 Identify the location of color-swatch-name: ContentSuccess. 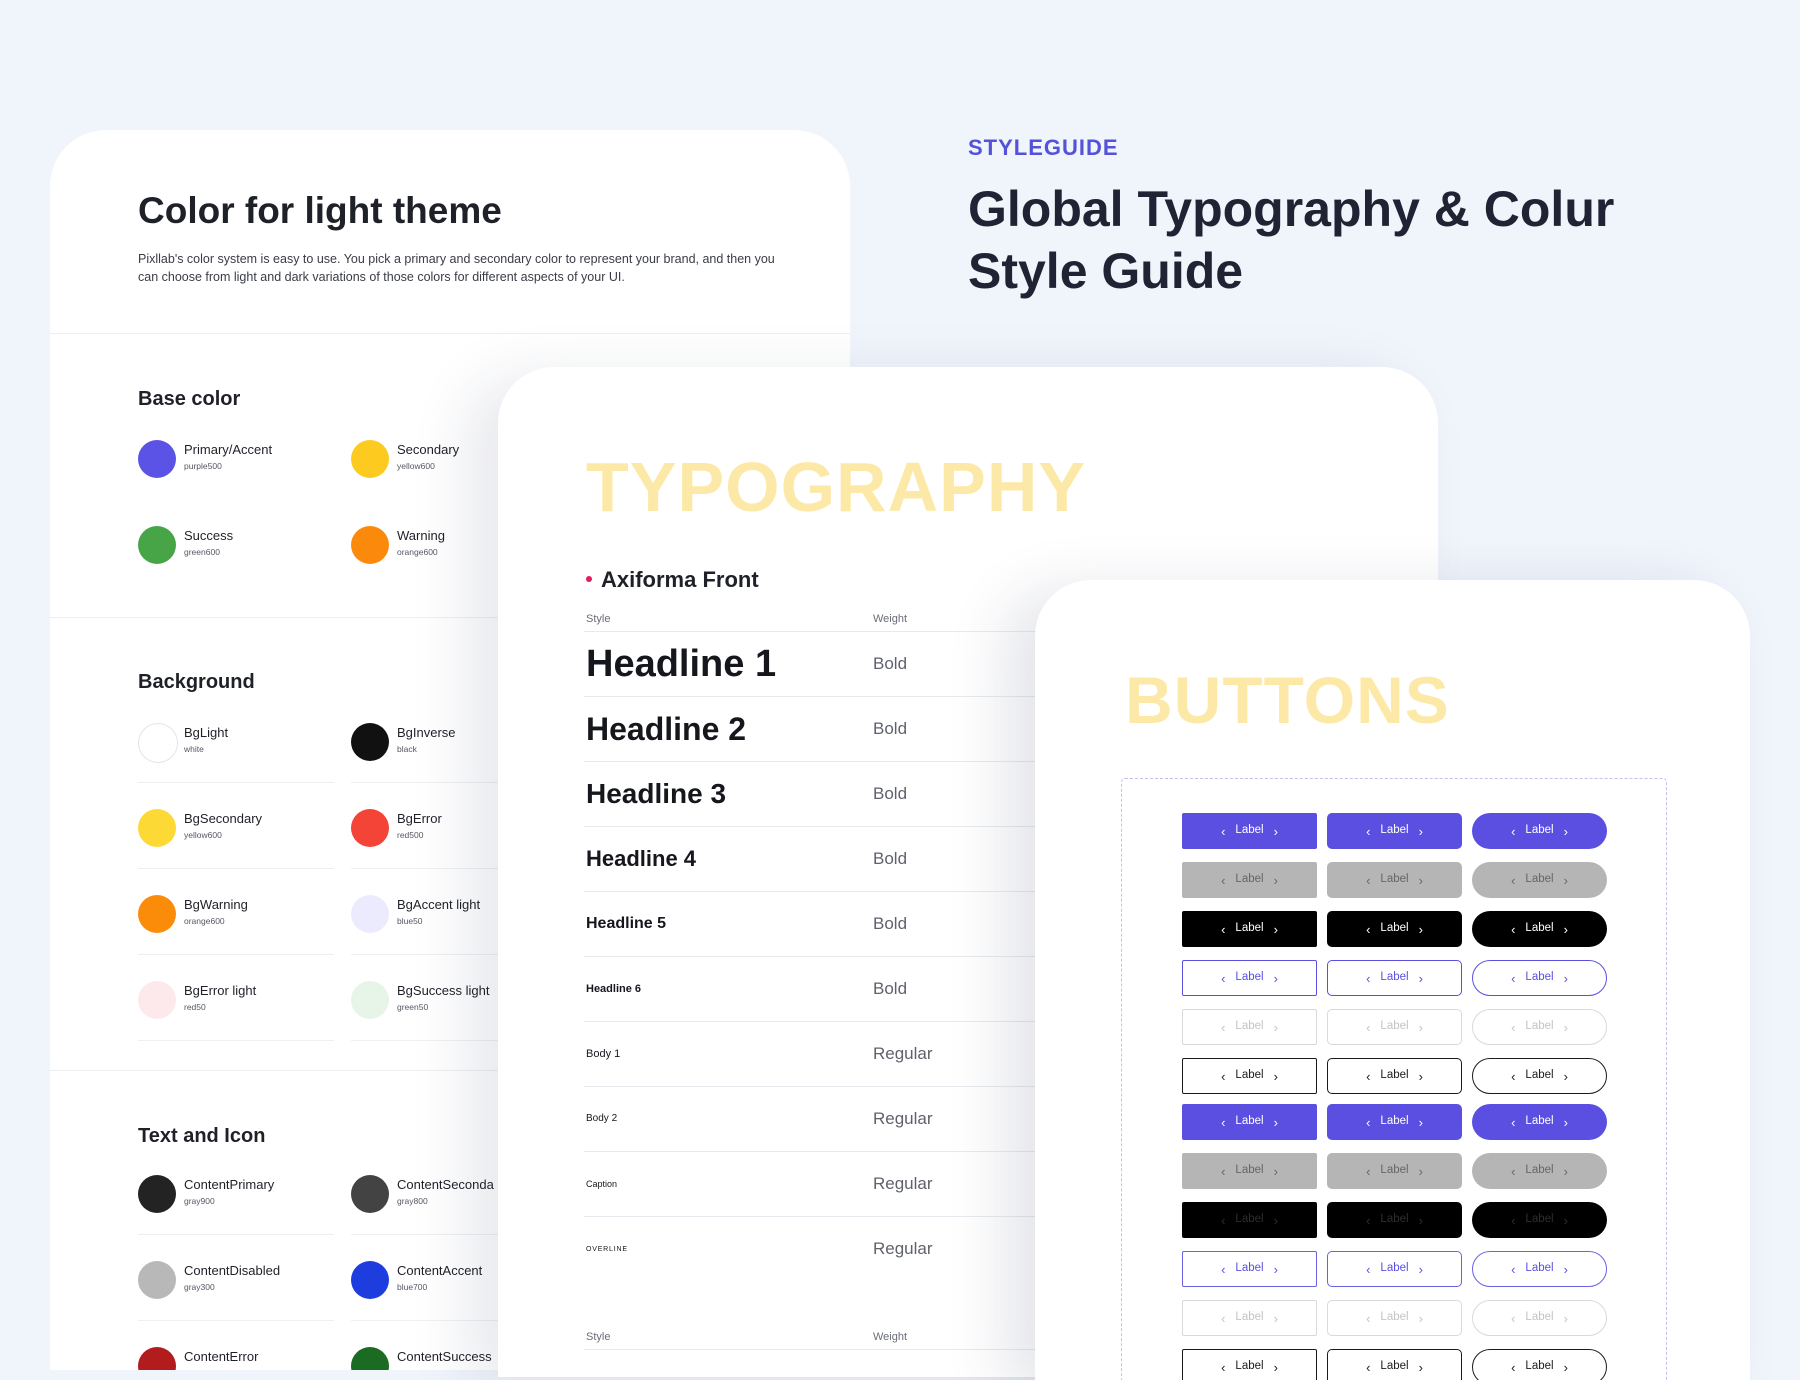
(444, 1356).